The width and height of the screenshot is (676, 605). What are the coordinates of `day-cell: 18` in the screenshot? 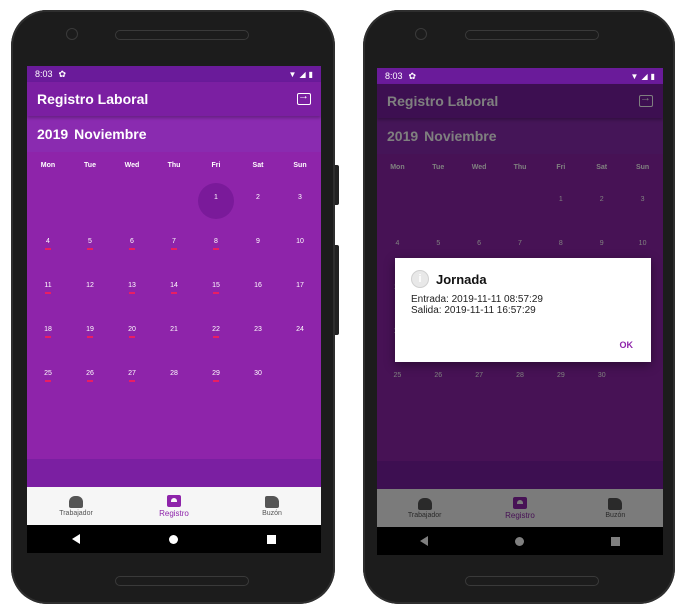 It's located at (48, 332).